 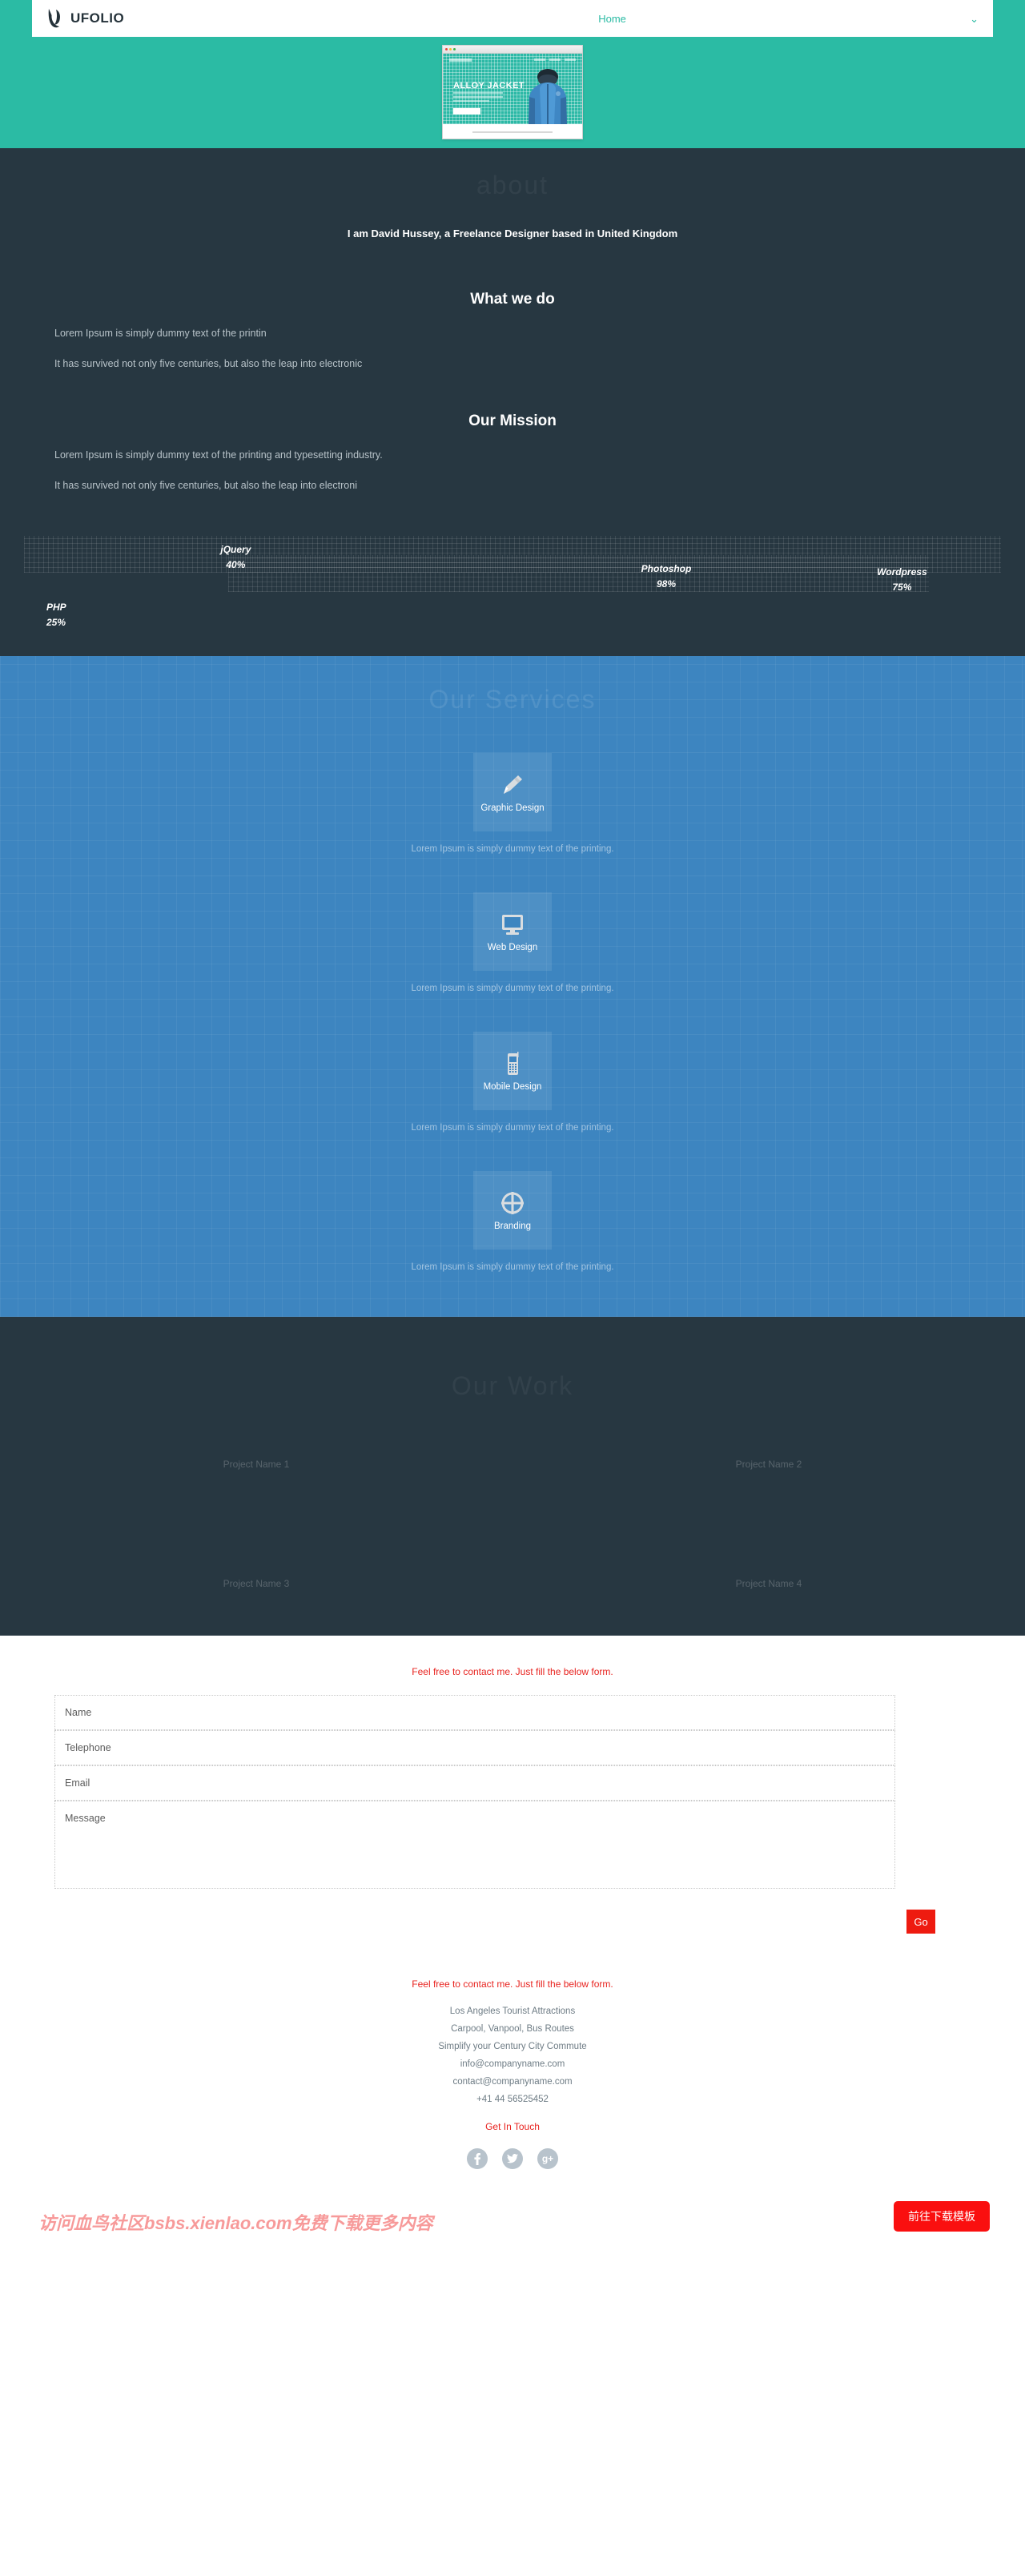 What do you see at coordinates (768, 1583) in the screenshot?
I see `work-item: Project Name 4` at bounding box center [768, 1583].